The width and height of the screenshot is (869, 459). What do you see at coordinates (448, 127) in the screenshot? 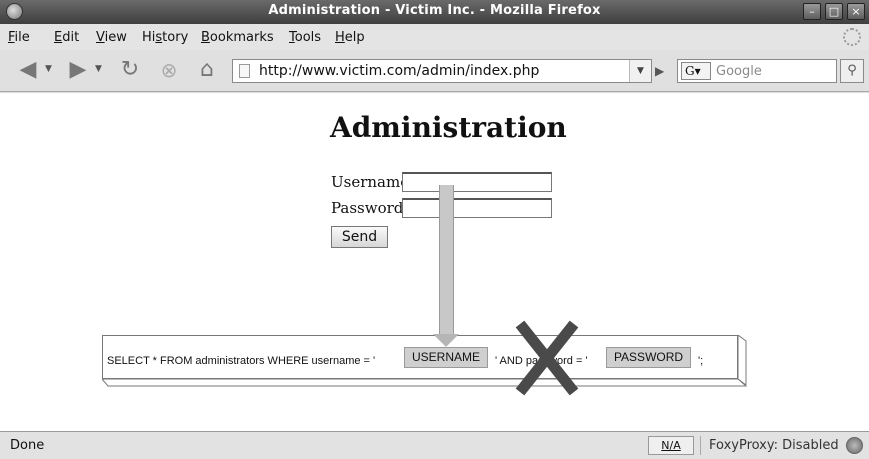
I see `page-title: Administration` at bounding box center [448, 127].